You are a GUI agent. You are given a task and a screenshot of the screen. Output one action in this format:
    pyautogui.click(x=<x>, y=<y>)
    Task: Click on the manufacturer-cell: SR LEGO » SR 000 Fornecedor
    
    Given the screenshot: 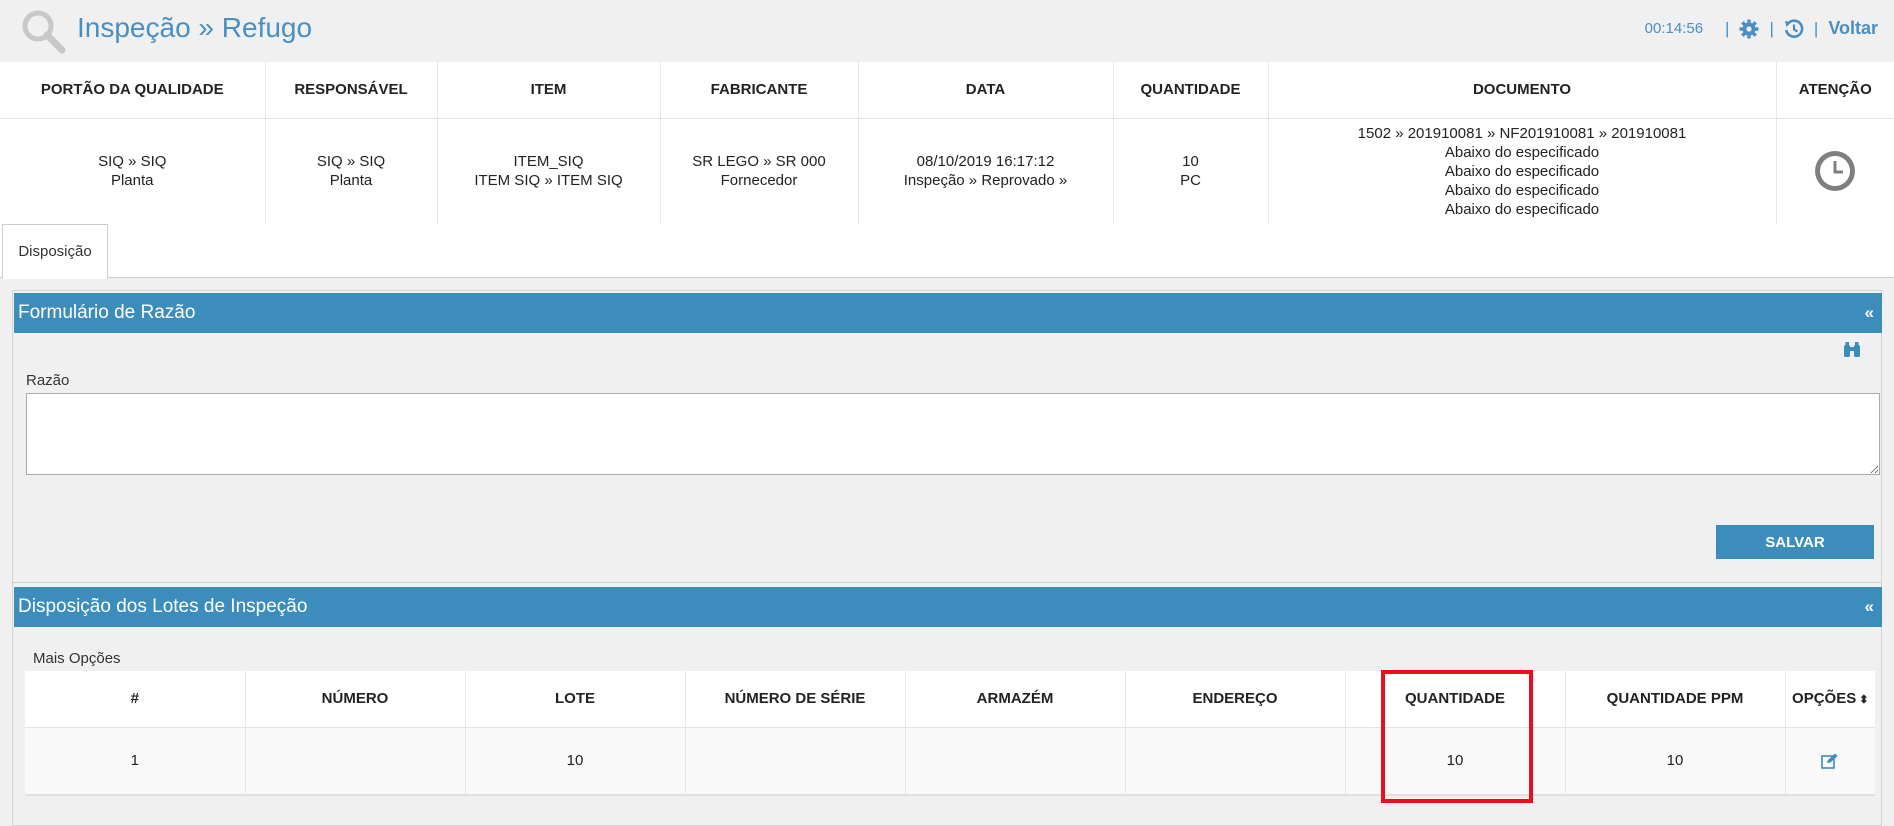 What is the action you would take?
    pyautogui.click(x=759, y=171)
    